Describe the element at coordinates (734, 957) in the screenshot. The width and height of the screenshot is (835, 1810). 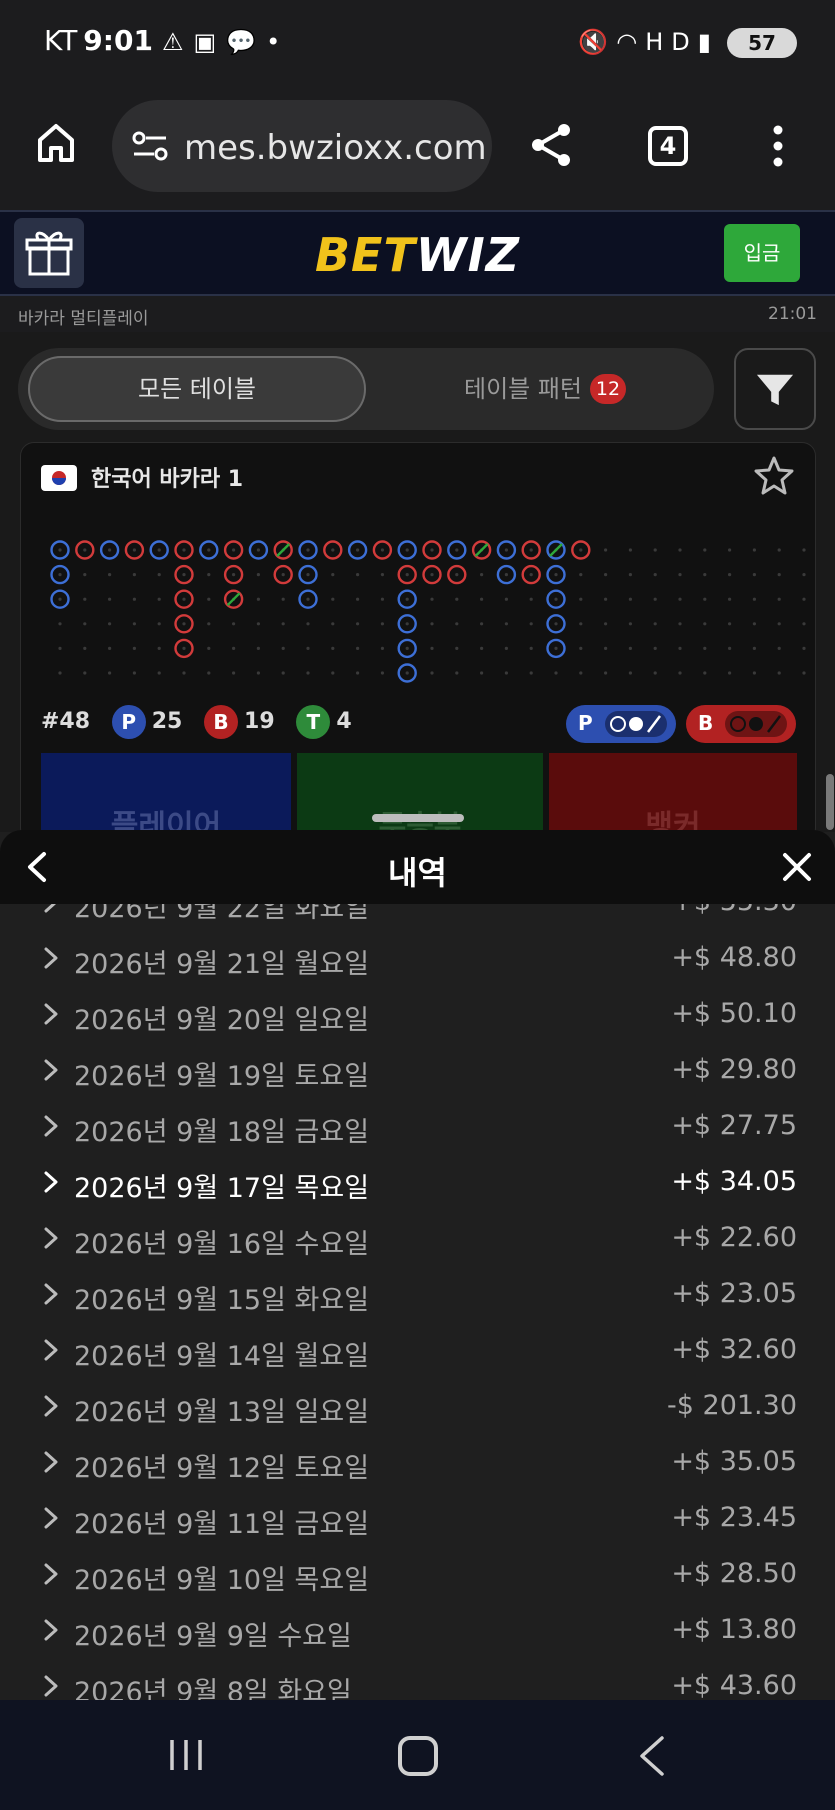
I see `history-amount: +$ 48.80` at that location.